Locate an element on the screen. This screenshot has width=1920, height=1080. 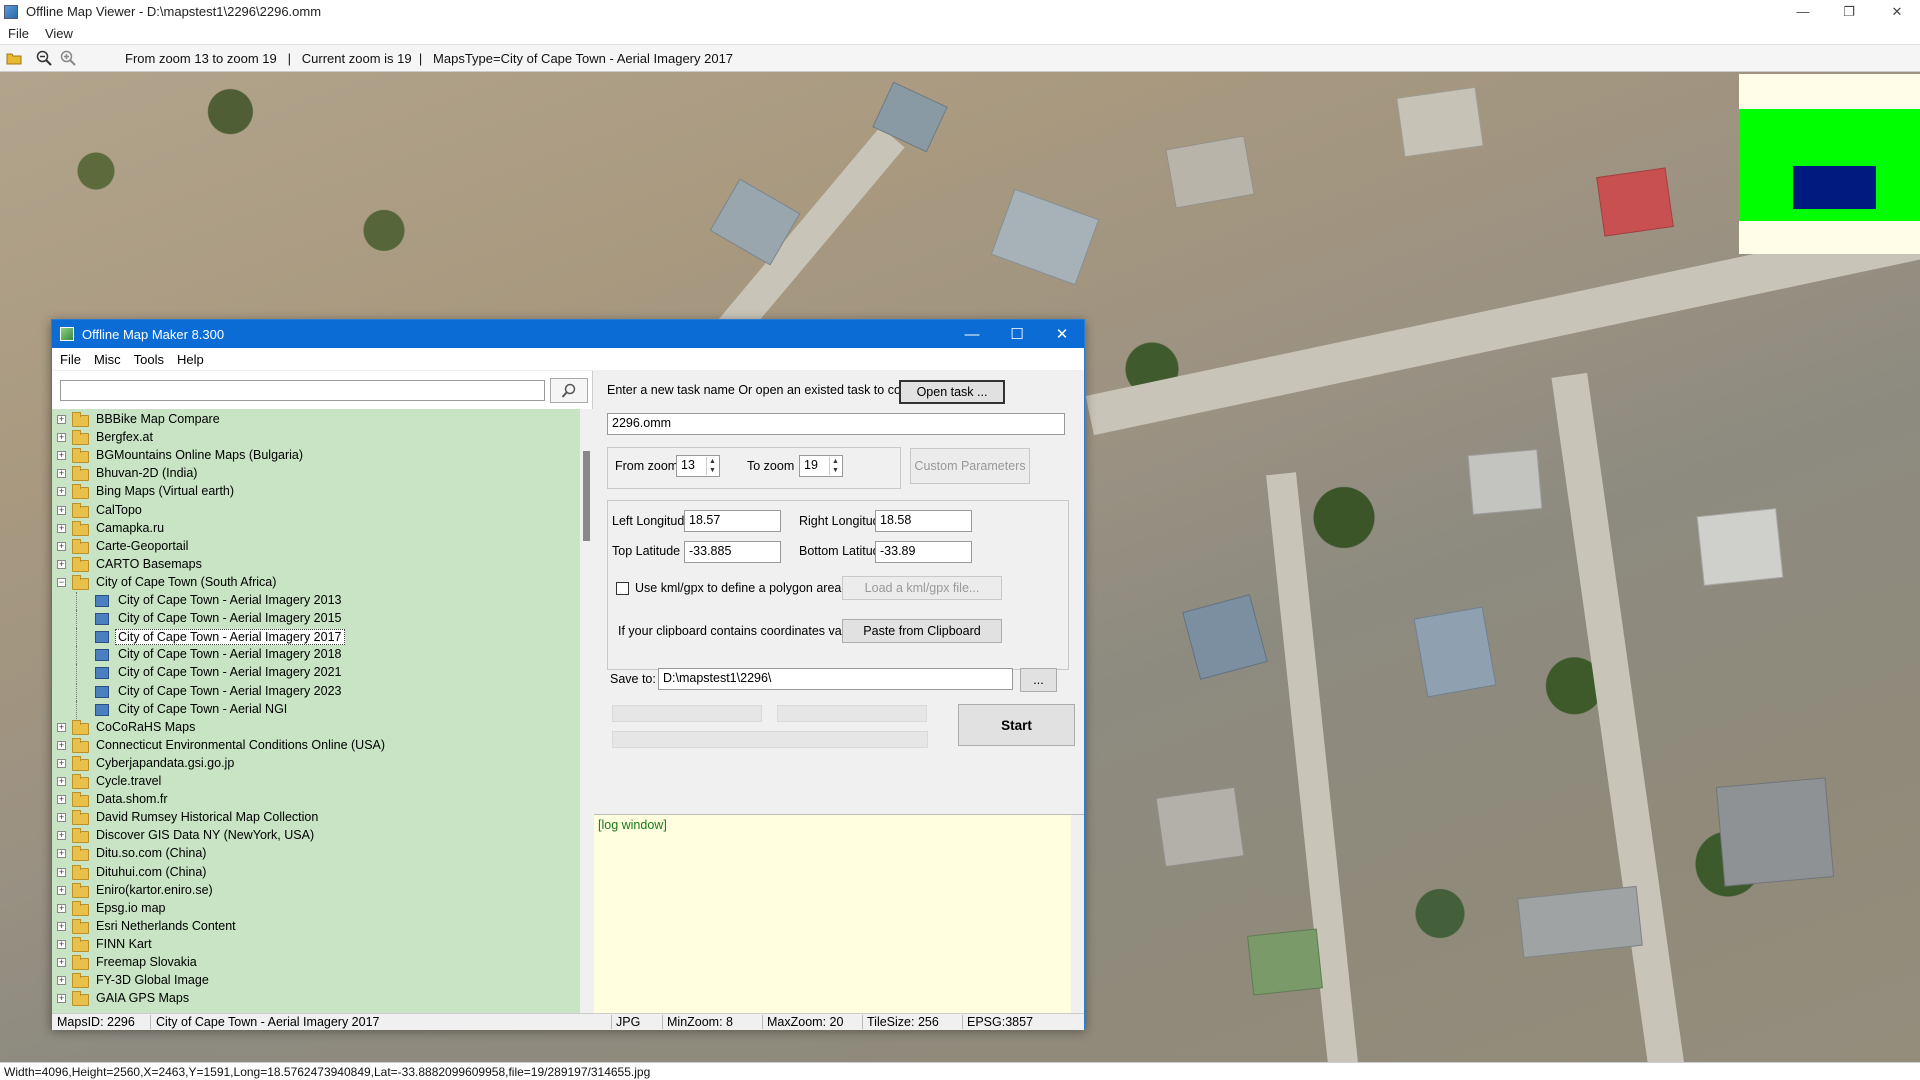
start-button: Start is located at coordinates (1016, 725).